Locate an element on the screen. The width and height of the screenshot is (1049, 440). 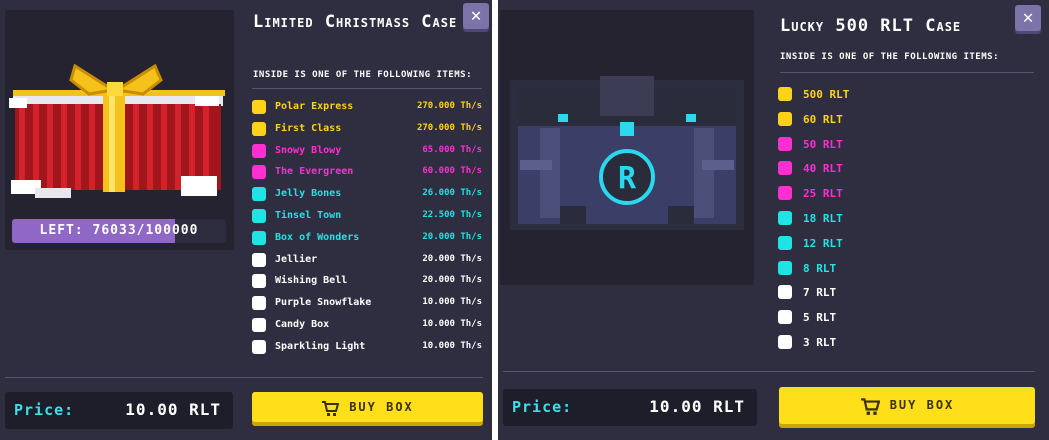
case-image is located at coordinates (119, 130).